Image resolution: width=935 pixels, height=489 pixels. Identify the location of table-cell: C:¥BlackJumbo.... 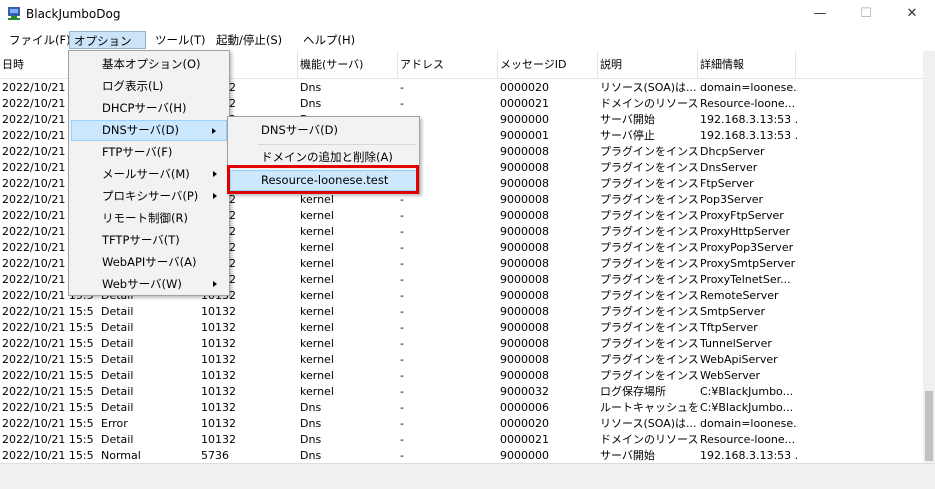
(747, 391).